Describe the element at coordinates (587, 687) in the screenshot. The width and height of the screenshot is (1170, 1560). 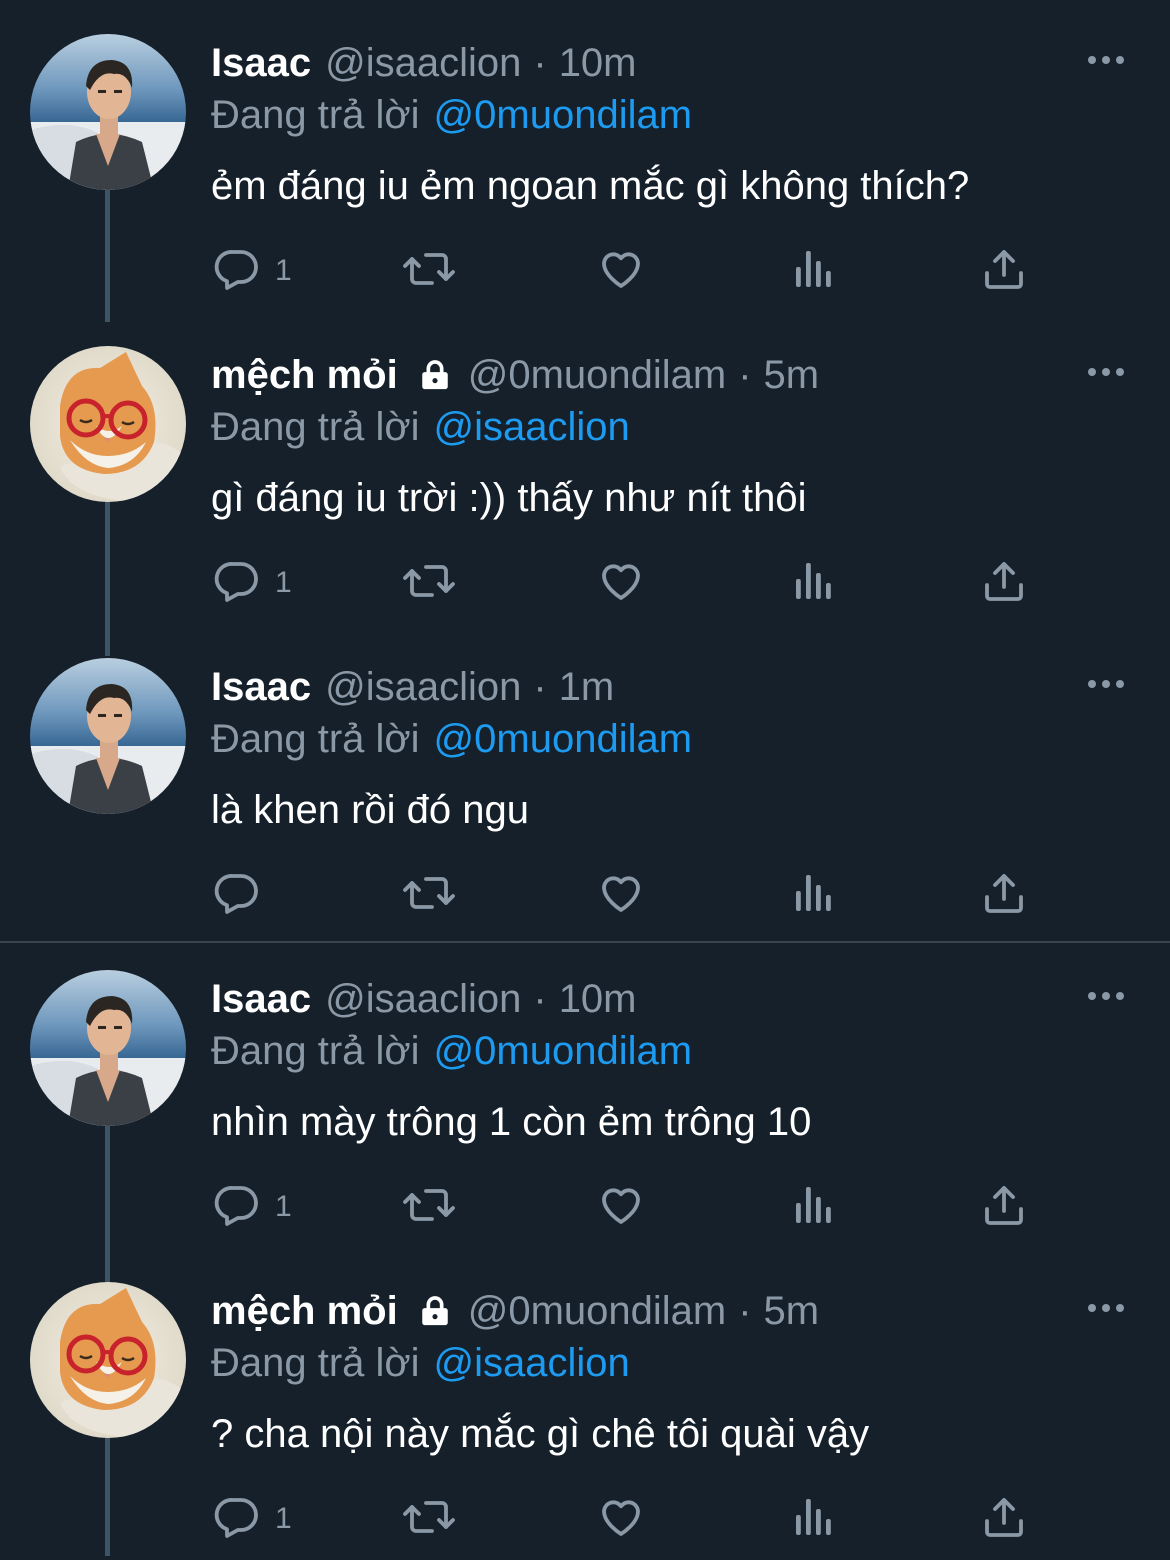
I see `timestamp: 1m` at that location.